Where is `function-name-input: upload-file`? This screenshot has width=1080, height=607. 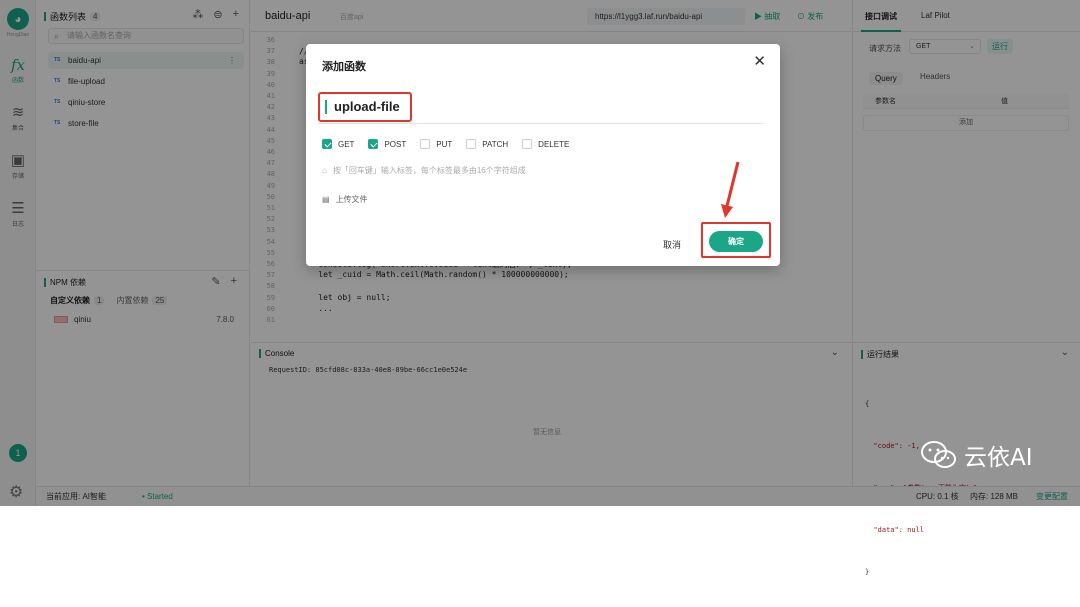 function-name-input: upload-file is located at coordinates (365, 107).